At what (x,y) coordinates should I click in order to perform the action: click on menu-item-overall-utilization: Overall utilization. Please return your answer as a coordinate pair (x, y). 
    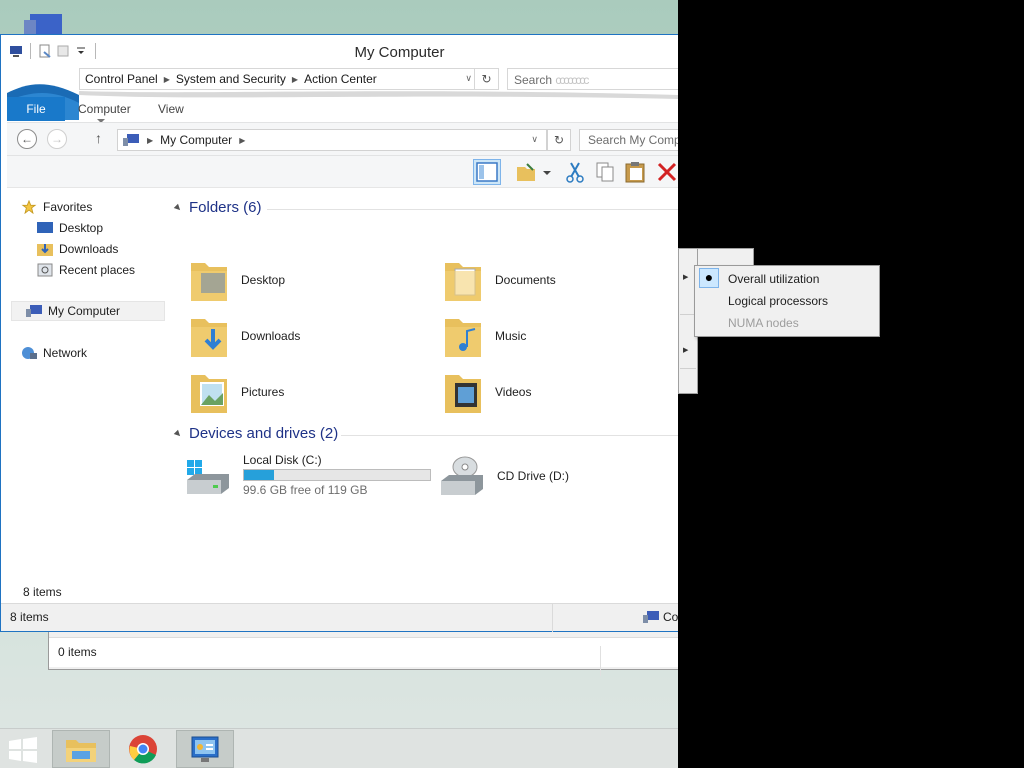
    Looking at the image, I should click on (787, 279).